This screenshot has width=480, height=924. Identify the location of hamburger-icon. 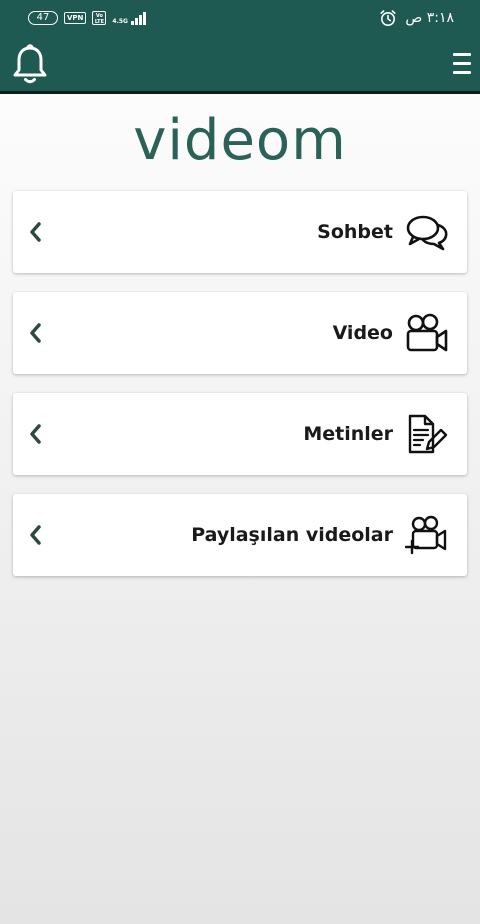
(462, 65).